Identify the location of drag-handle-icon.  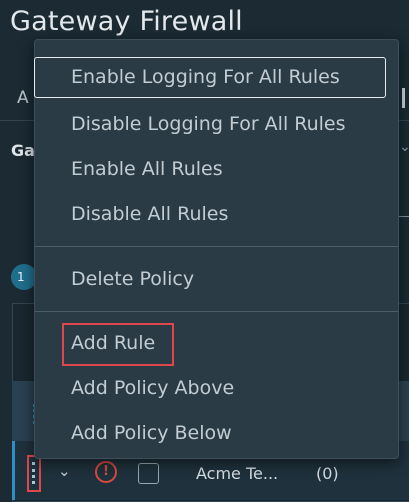
(34, 473).